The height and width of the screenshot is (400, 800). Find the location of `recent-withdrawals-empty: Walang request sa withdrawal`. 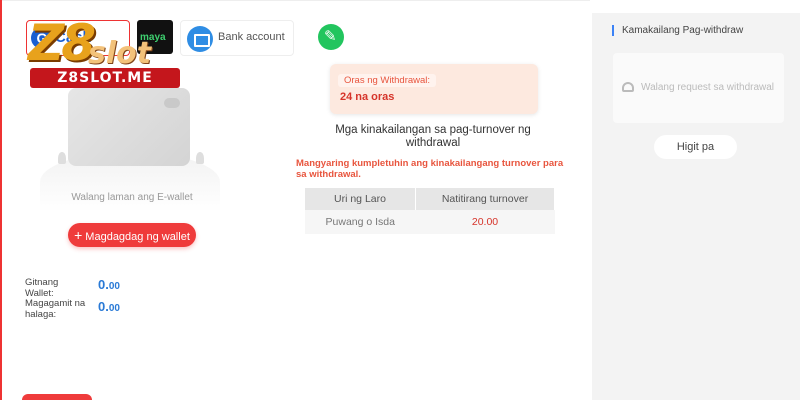

recent-withdrawals-empty: Walang request sa withdrawal is located at coordinates (698, 88).